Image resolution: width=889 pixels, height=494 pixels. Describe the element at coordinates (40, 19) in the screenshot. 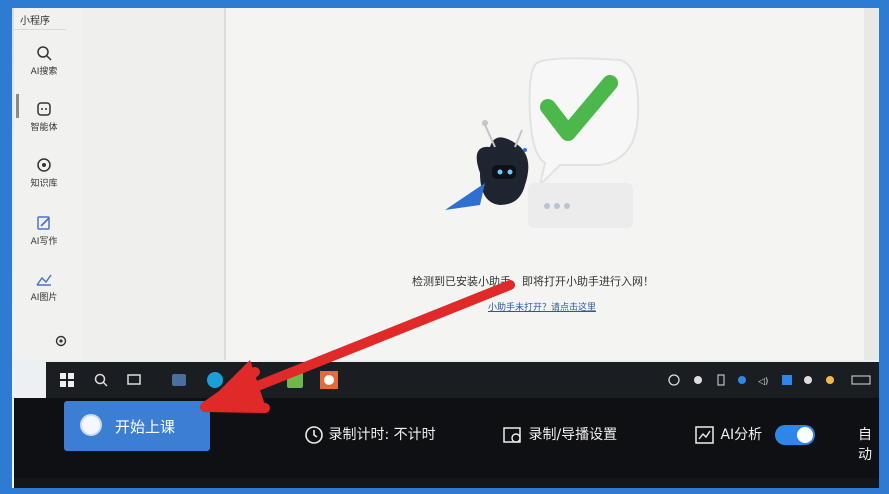

I see `sidebar-title: 小程序` at that location.